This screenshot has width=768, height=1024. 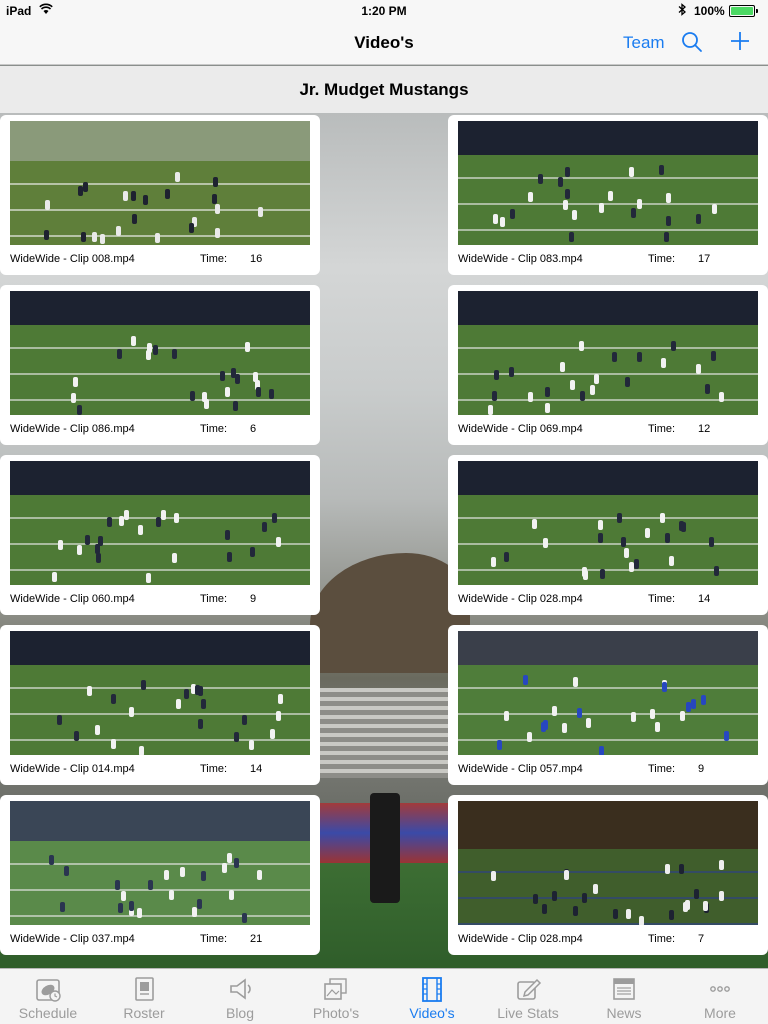 I want to click on video-card: WideWide - Clip 037.mp4 Time: 21, so click(x=160, y=875).